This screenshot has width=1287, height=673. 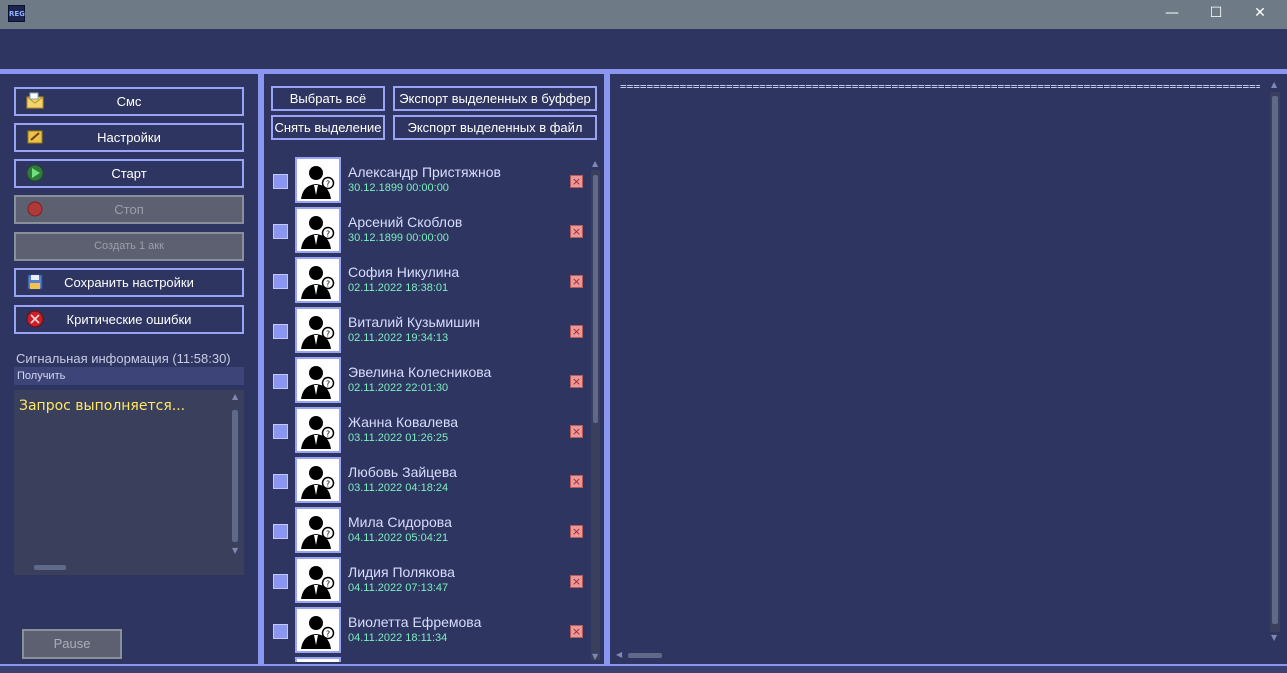 I want to click on get-signal-button: Получить, so click(x=129, y=376).